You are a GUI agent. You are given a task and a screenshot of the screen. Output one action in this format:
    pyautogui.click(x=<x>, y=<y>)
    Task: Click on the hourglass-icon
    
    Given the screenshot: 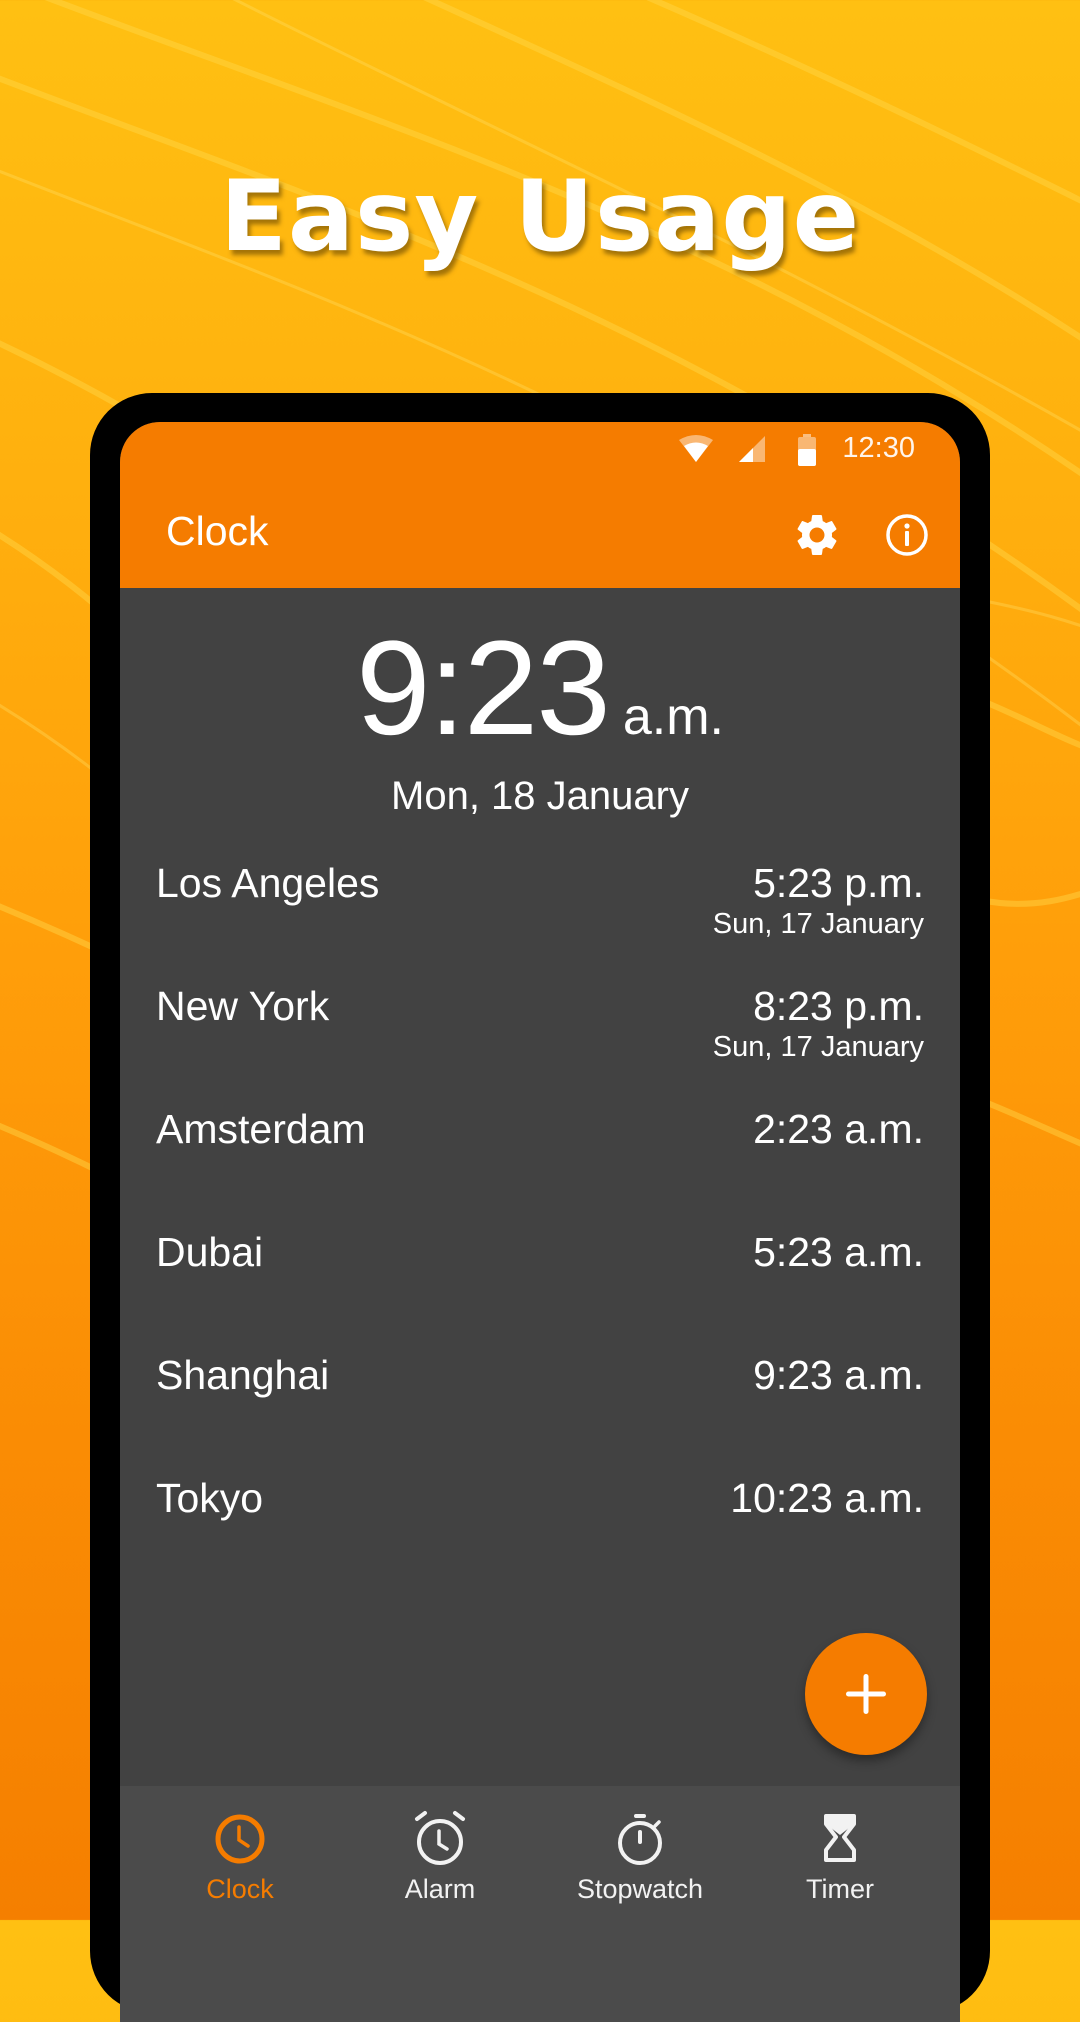 What is the action you would take?
    pyautogui.click(x=840, y=1838)
    